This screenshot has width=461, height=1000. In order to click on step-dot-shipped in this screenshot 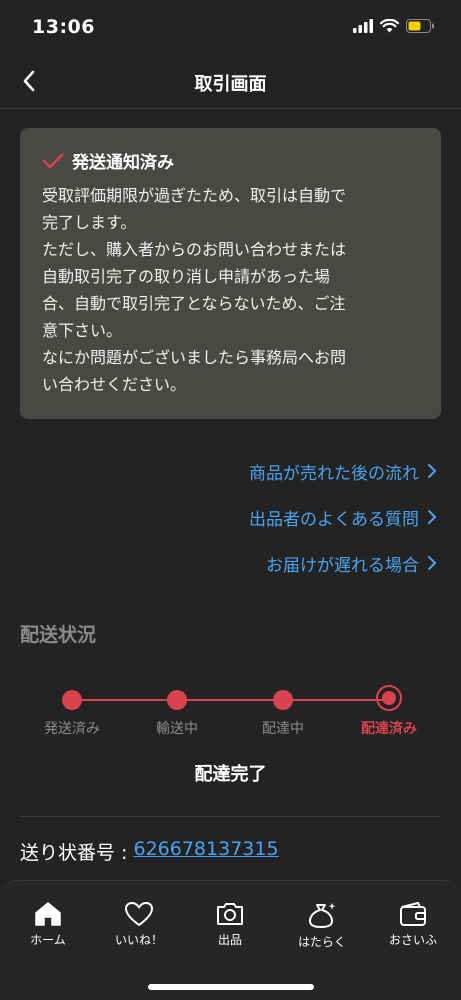, I will do `click(72, 700)`.